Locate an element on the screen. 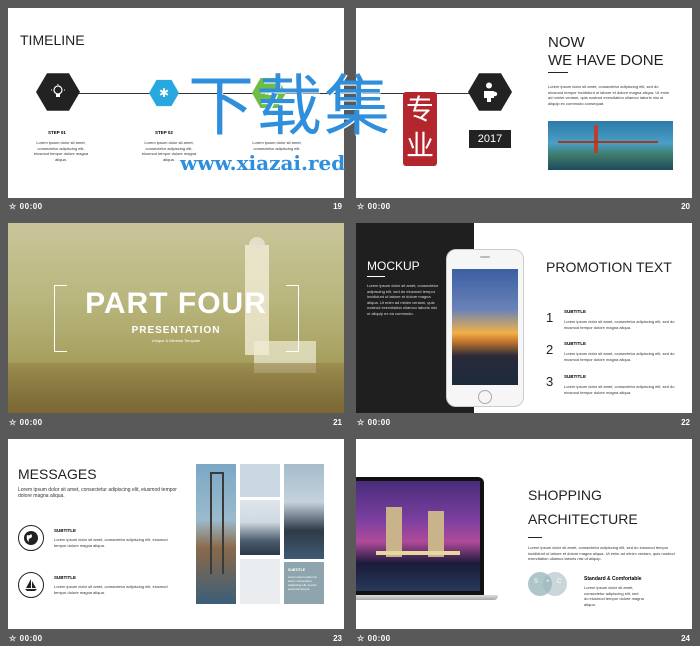 The height and width of the screenshot is (646, 700). slide-title: TIMELINE is located at coordinates (52, 40).